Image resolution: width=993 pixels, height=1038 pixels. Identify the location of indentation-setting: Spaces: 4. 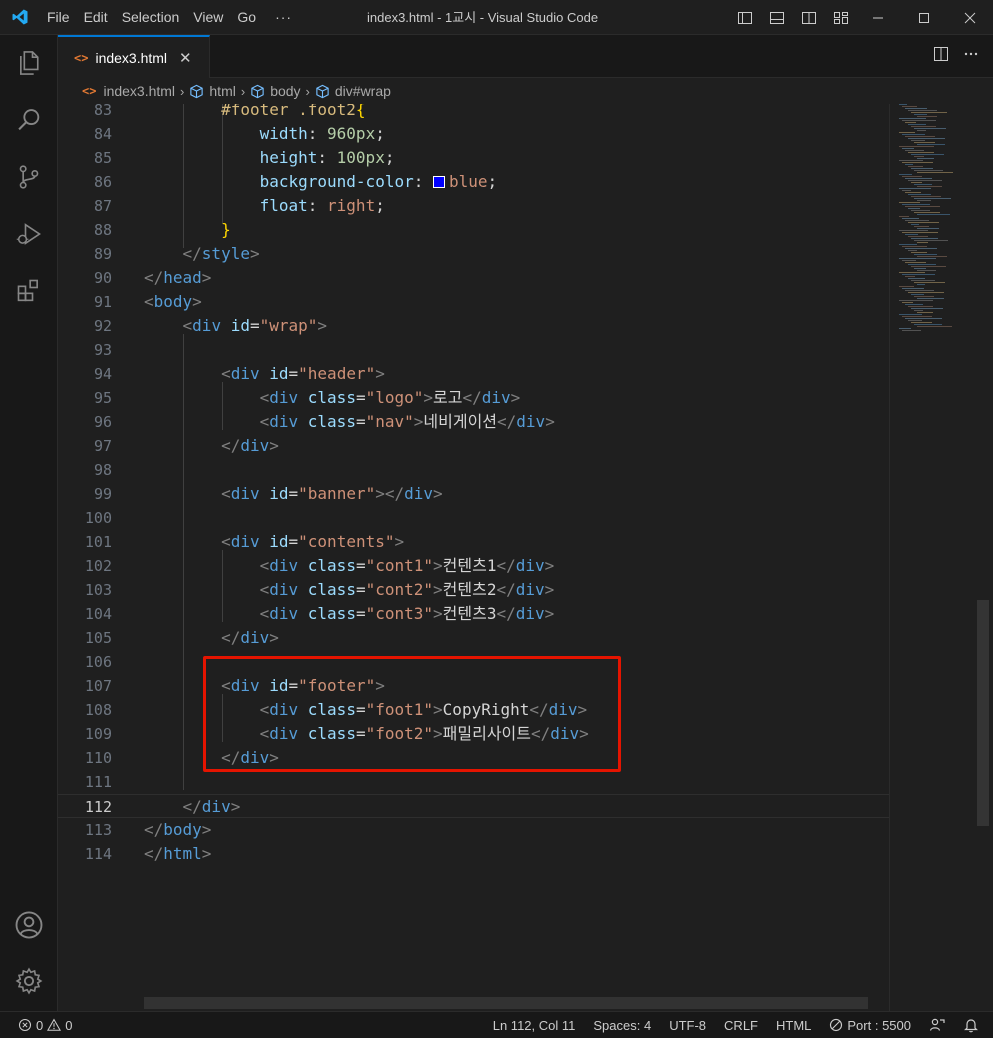
(622, 1025).